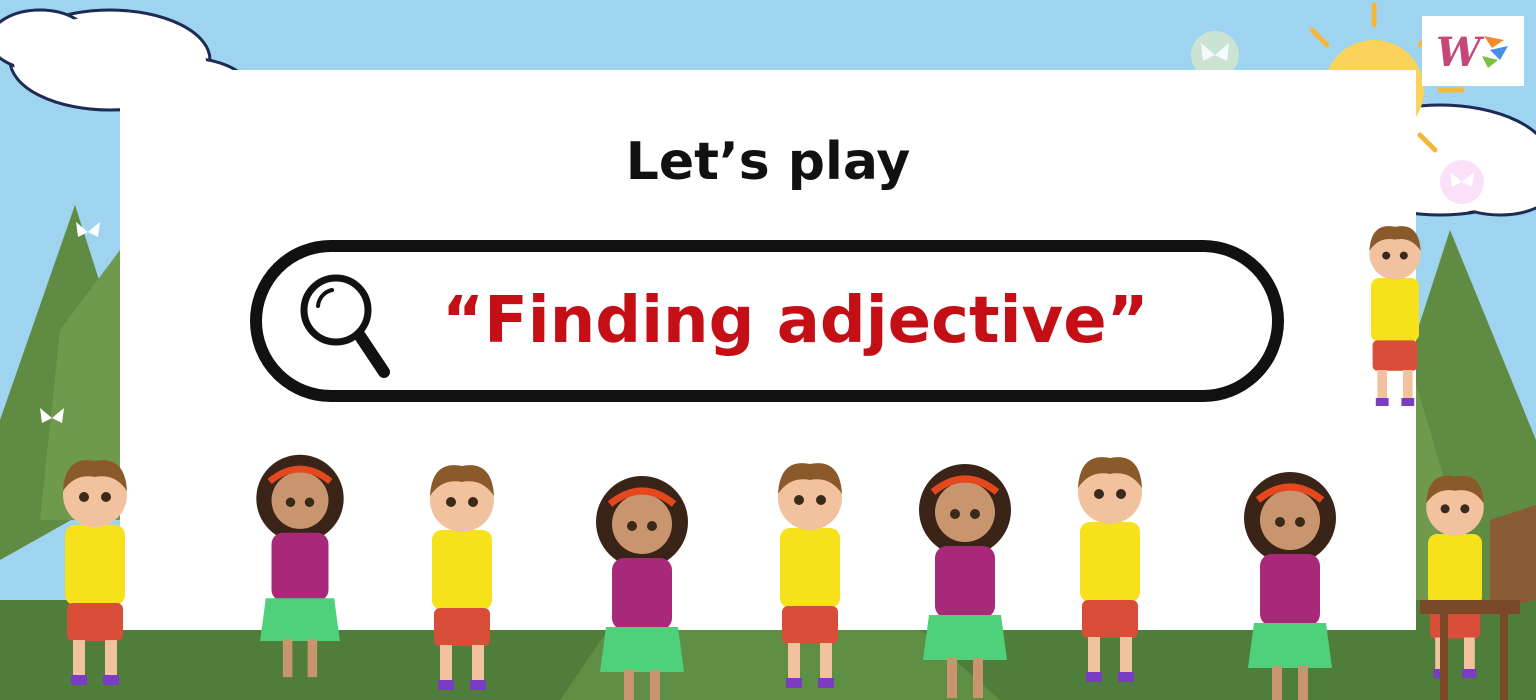  Describe the element at coordinates (95, 572) in the screenshot. I see `character-boy-walking` at that location.